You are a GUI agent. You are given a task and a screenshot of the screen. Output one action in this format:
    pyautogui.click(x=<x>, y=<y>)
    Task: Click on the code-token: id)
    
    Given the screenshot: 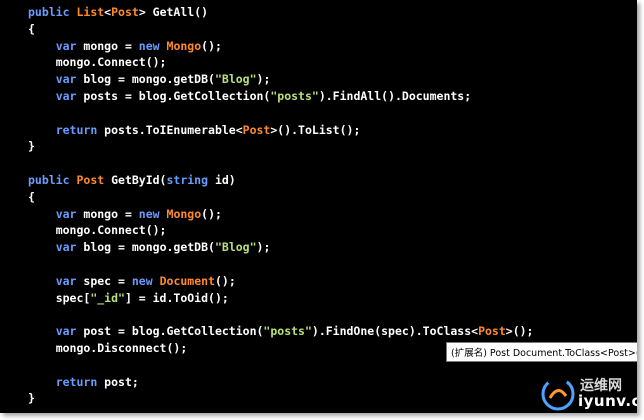 What is the action you would take?
    pyautogui.click(x=222, y=179)
    